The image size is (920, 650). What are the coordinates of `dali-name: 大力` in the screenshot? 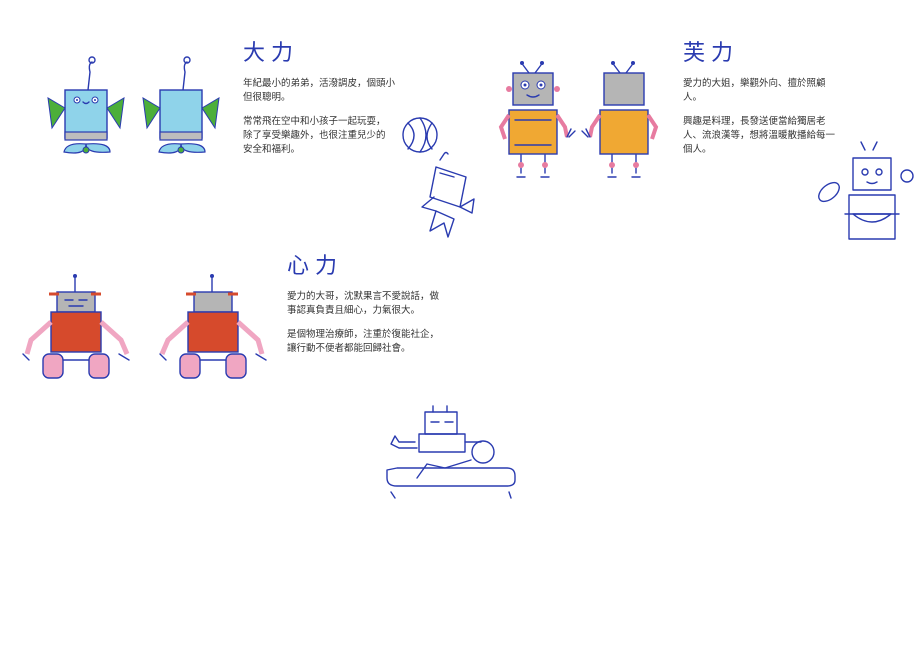 It's located at (271, 53).